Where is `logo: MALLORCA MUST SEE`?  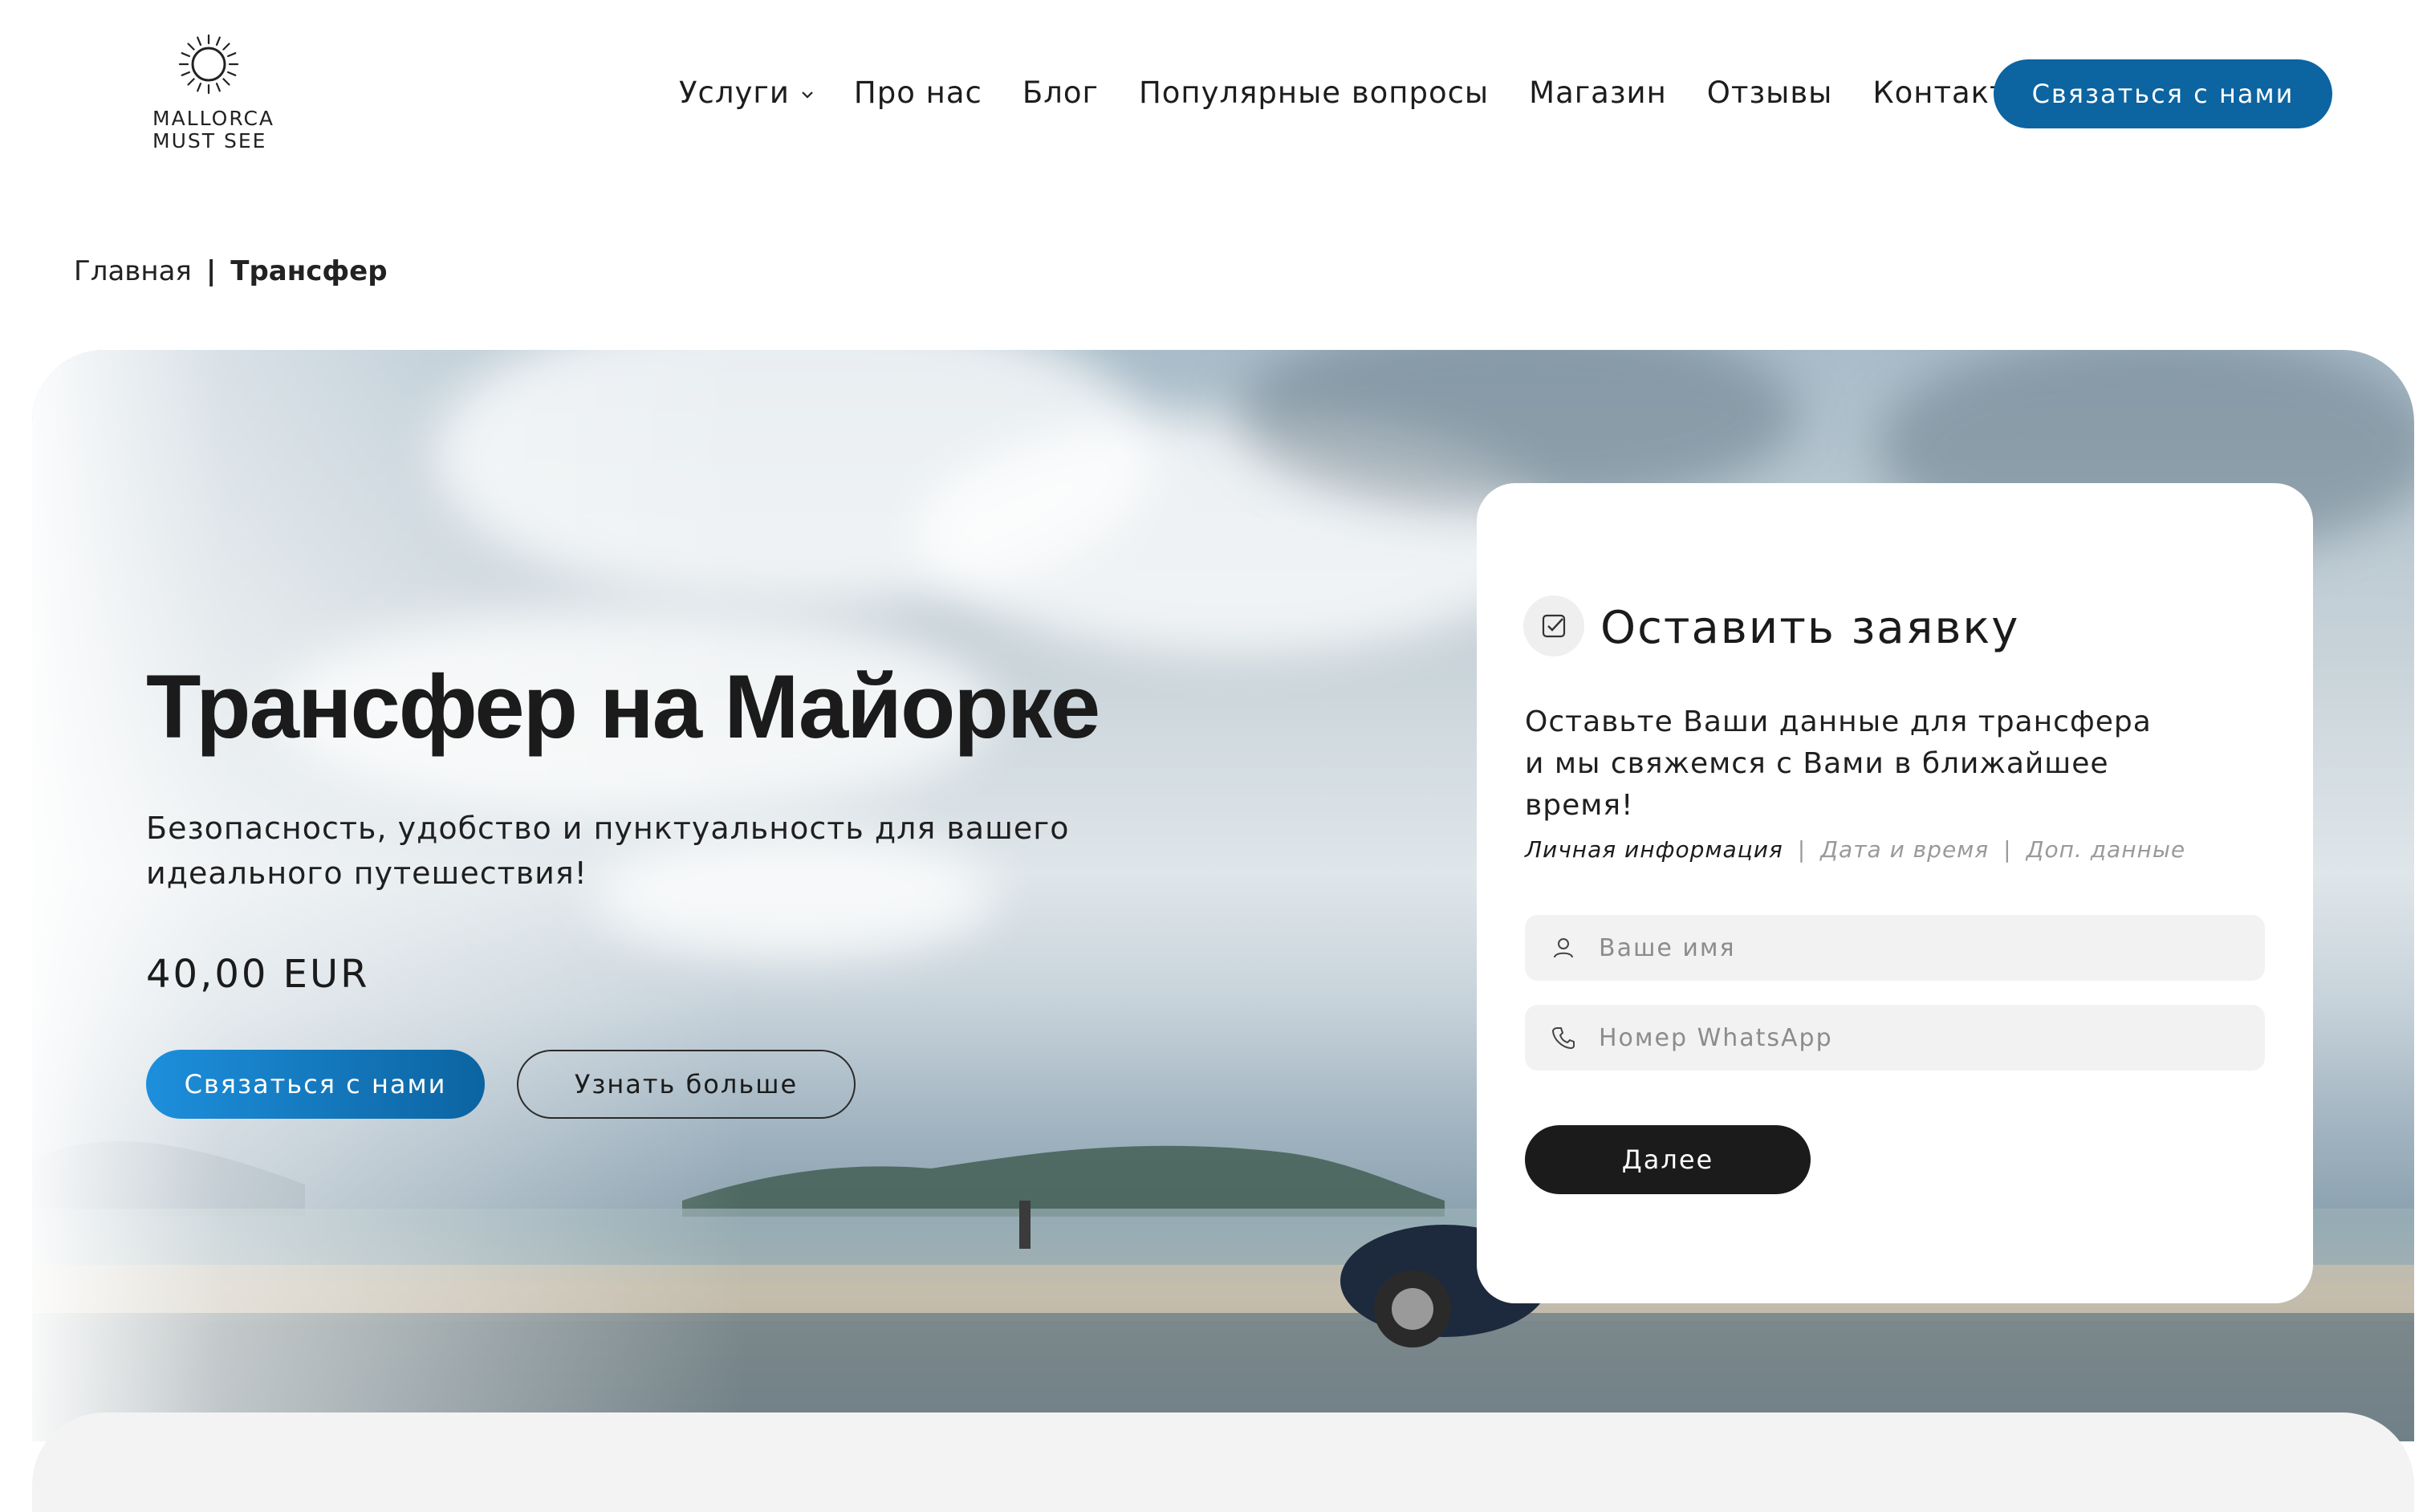 logo: MALLORCA MUST SEE is located at coordinates (209, 92).